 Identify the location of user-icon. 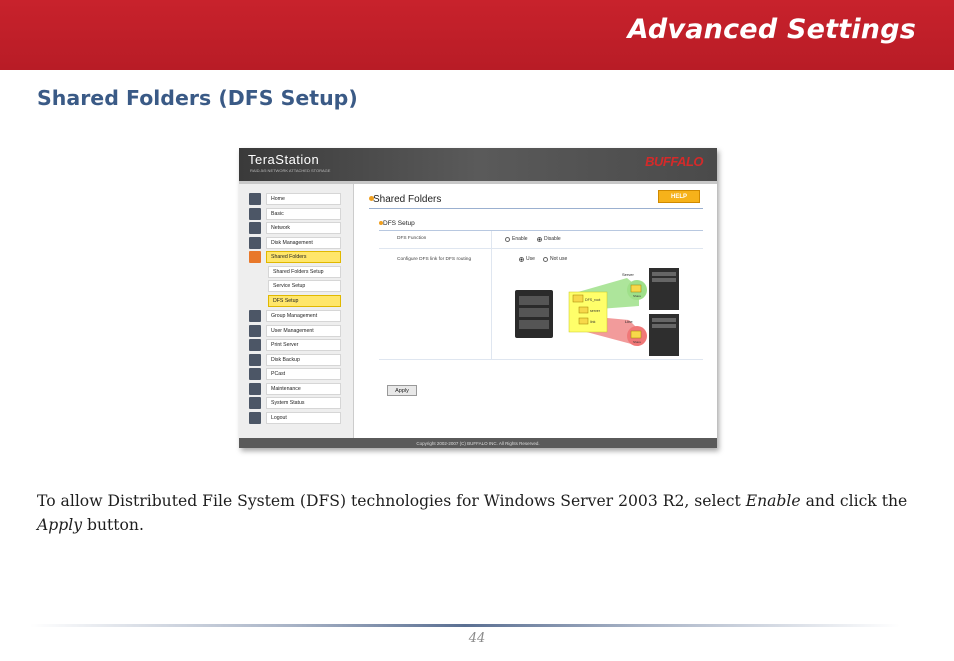
(255, 331).